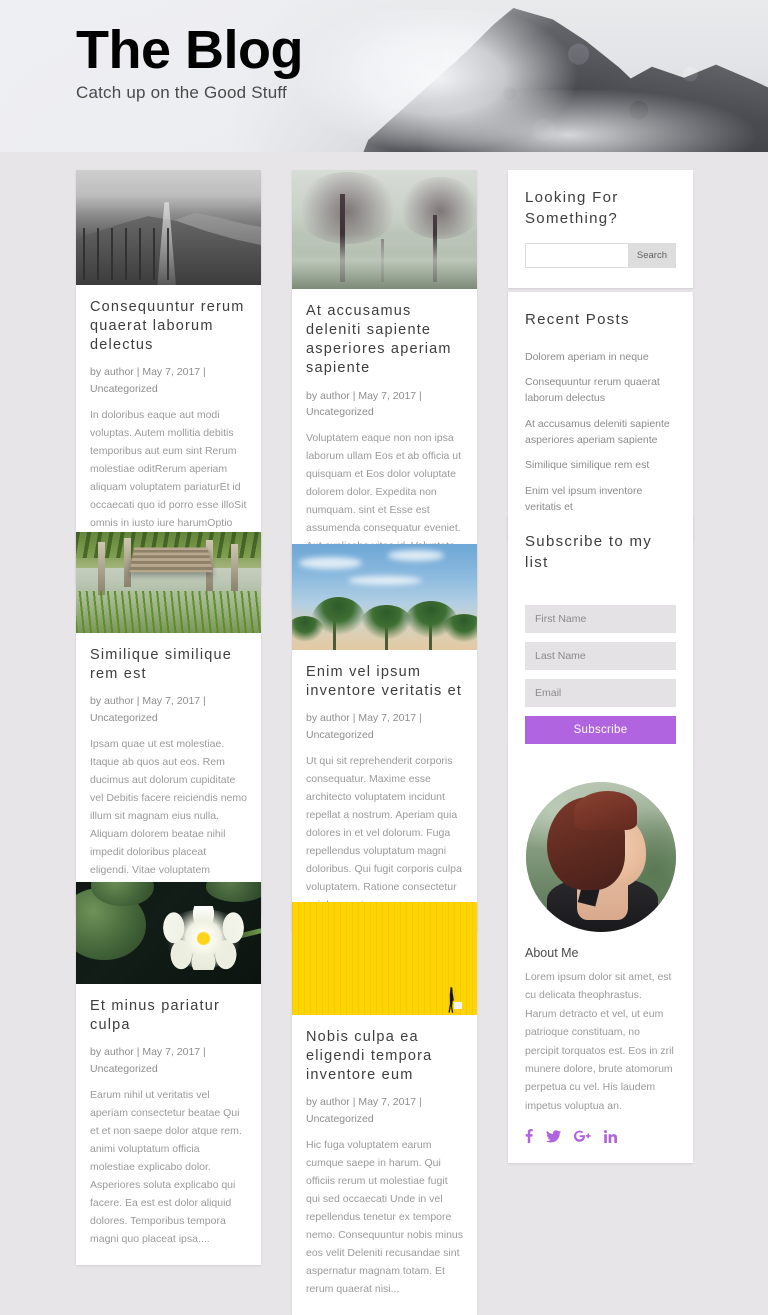 This screenshot has height=1315, width=768. What do you see at coordinates (610, 1136) in the screenshot?
I see `linkedin-icon` at bounding box center [610, 1136].